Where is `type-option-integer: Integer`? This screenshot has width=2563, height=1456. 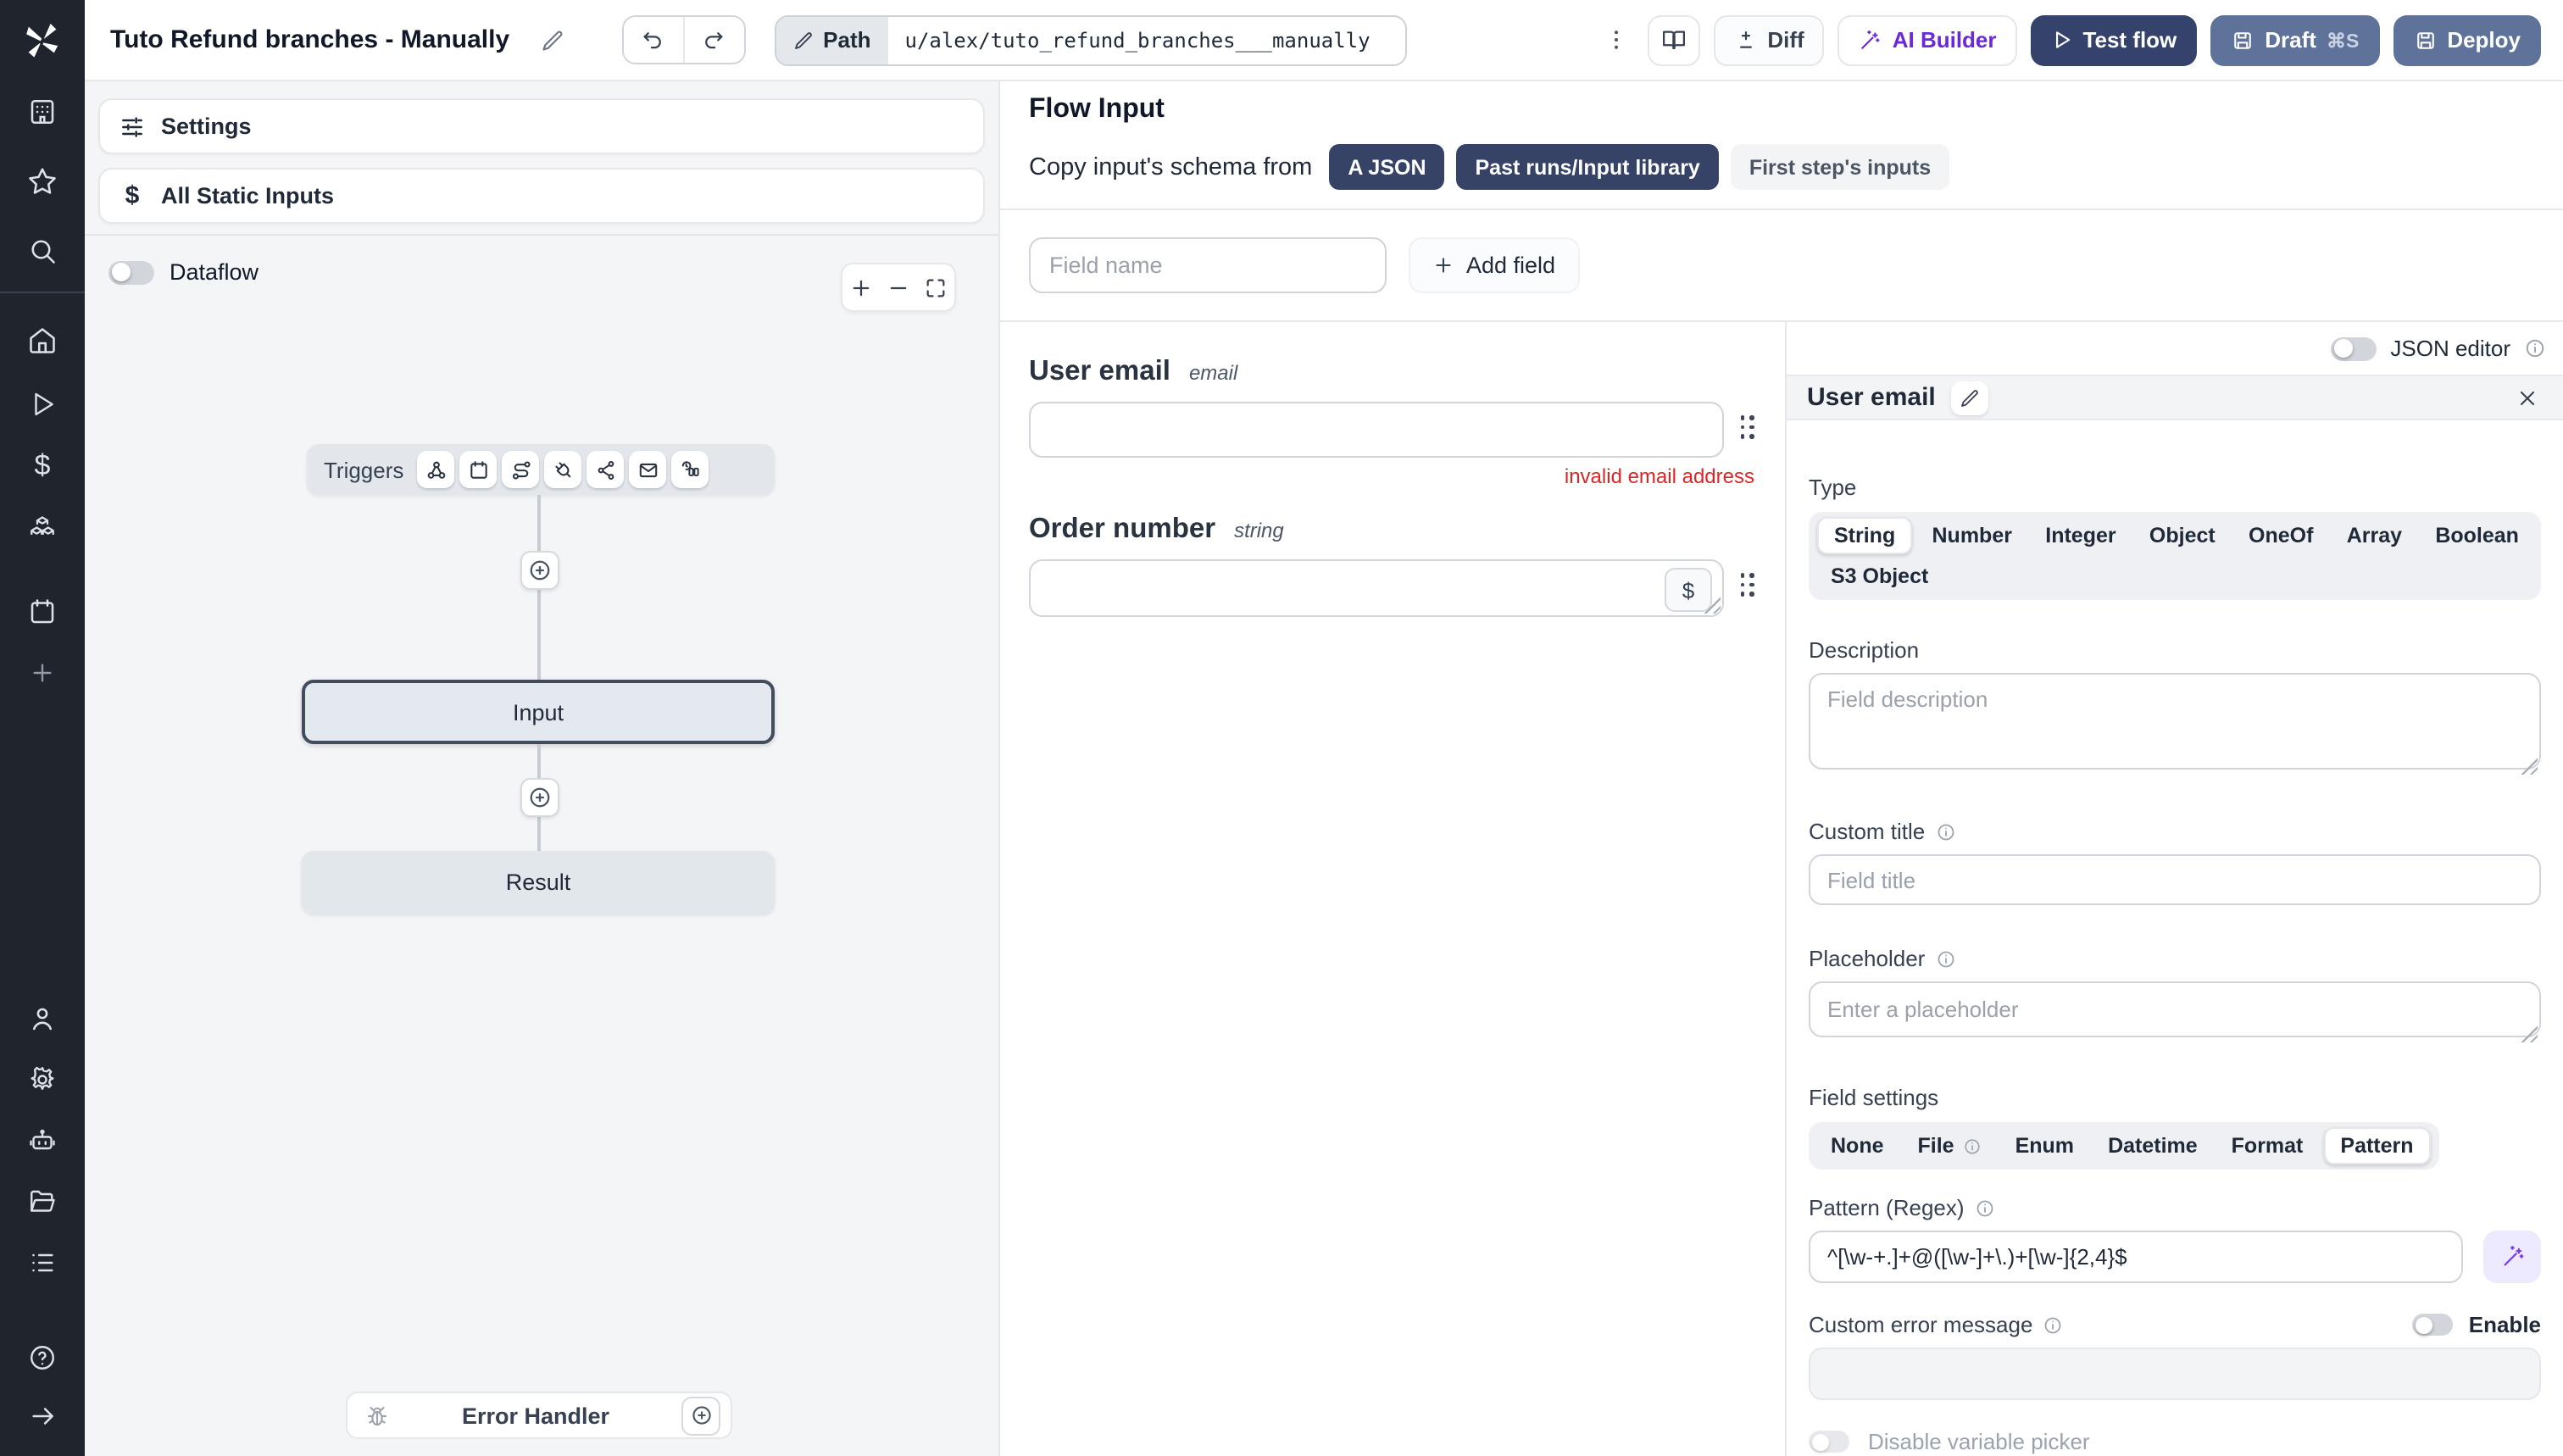 type-option-integer: Integer is located at coordinates (2080, 535).